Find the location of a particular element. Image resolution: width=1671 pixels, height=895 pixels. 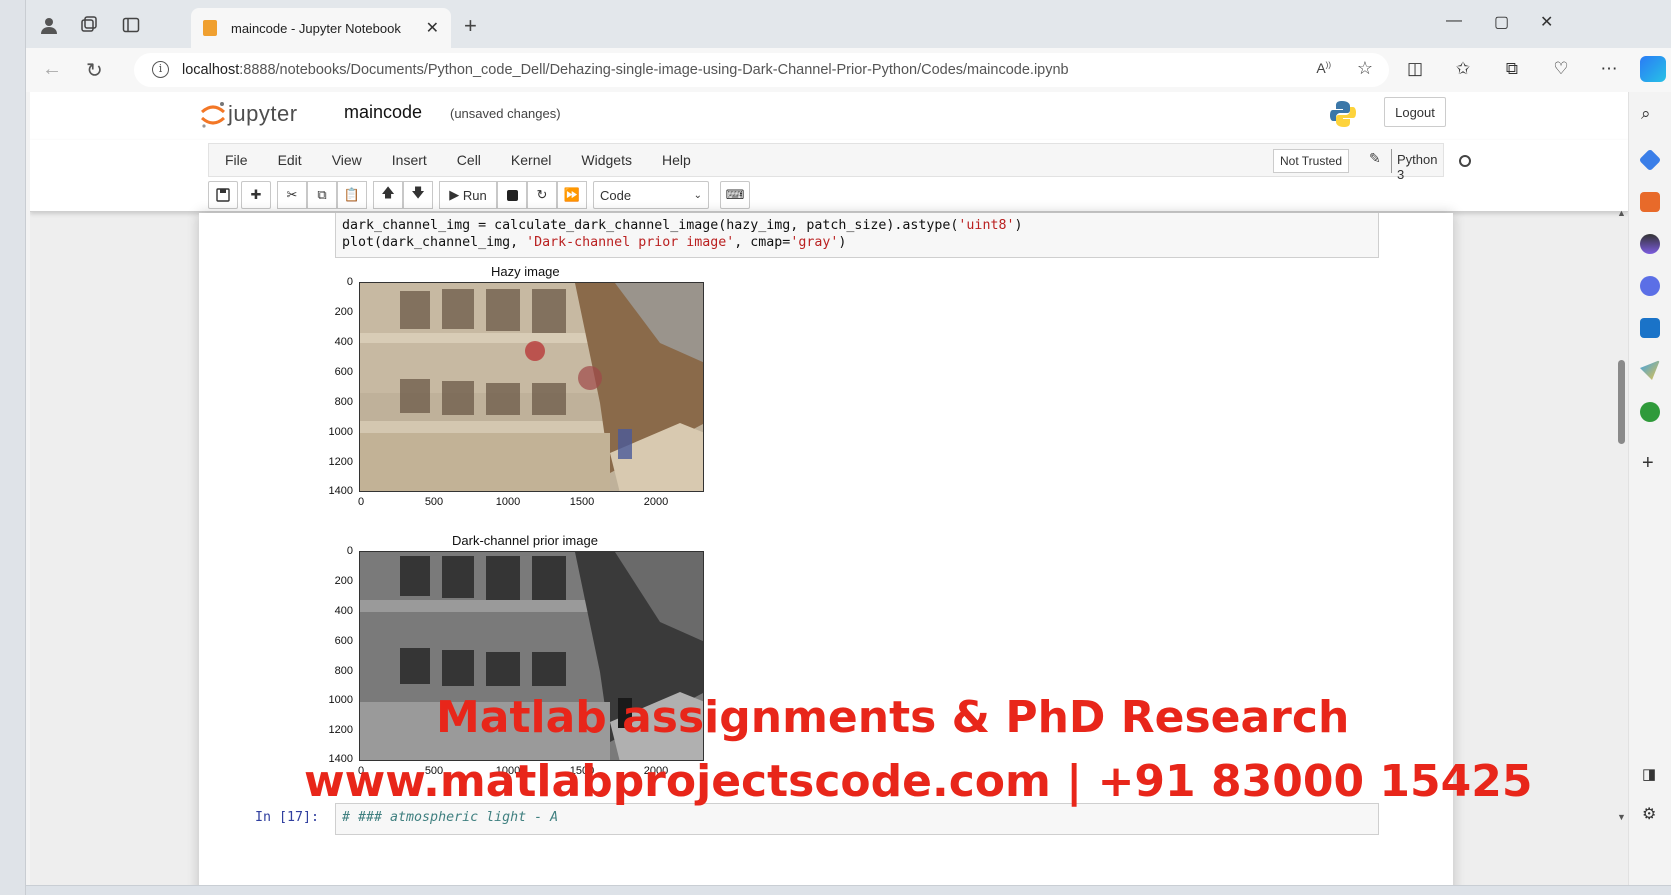

search-icon: ⌕ is located at coordinates (1646, 114).